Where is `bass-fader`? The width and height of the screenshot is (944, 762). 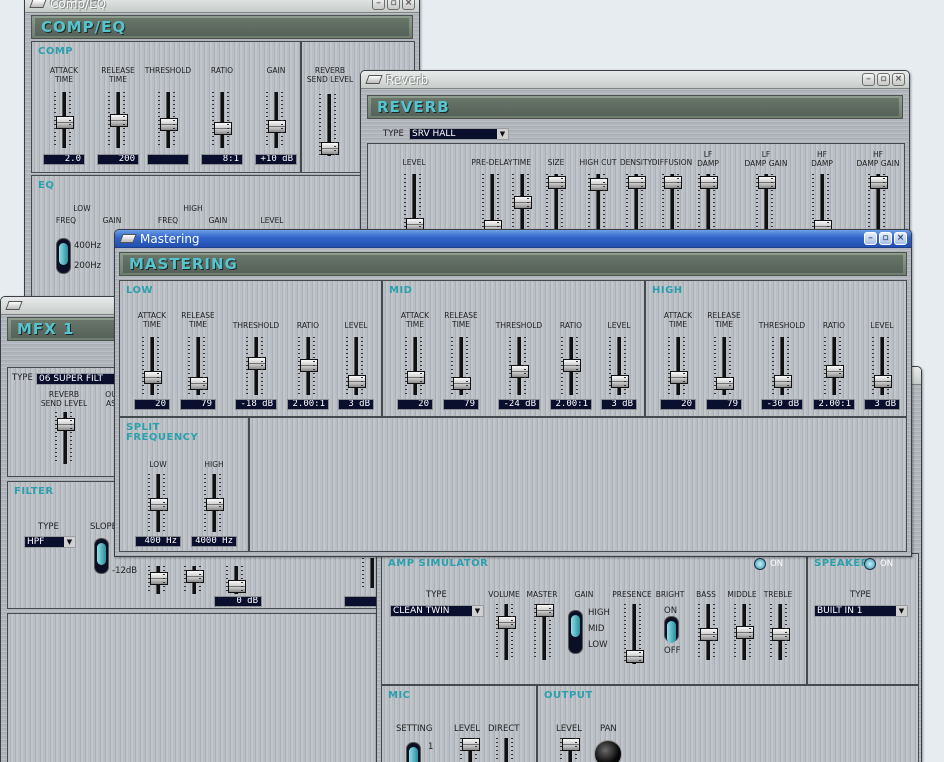 bass-fader is located at coordinates (709, 634).